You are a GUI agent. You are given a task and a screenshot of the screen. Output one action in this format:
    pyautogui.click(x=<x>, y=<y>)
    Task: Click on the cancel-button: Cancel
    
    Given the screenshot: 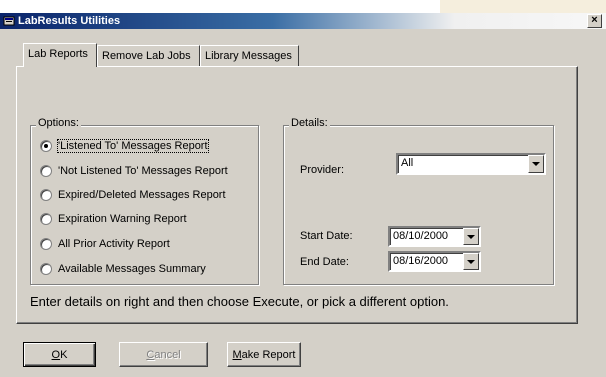 What is the action you would take?
    pyautogui.click(x=163, y=354)
    